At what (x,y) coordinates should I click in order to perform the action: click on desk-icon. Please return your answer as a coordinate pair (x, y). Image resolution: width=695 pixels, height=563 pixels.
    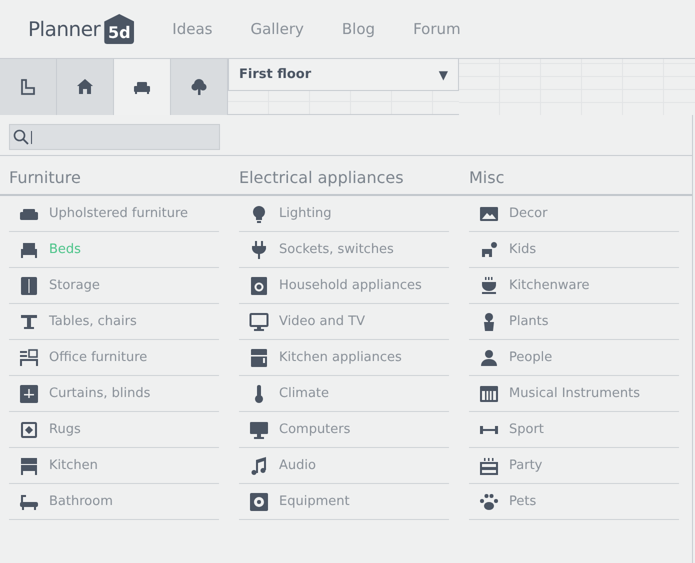
    Looking at the image, I should click on (29, 358).